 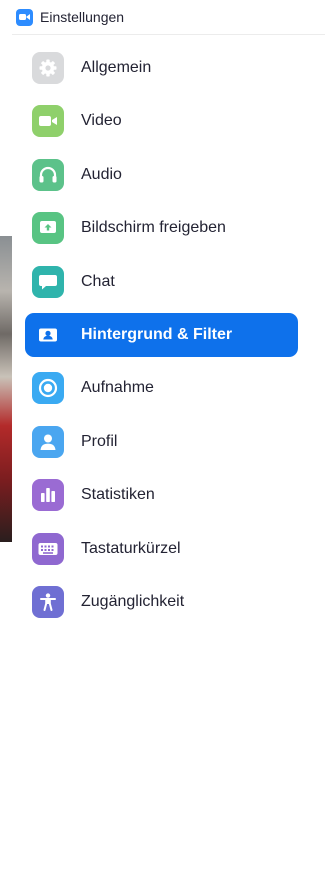 I want to click on menu-item-hintergrund-filter: Hintergrund & Filter, so click(x=161, y=334).